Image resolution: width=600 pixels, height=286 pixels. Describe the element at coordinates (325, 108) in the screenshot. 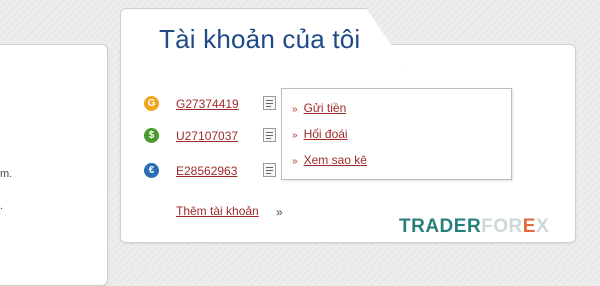

I see `menu-item-deposit-label: Gửi tiền` at that location.